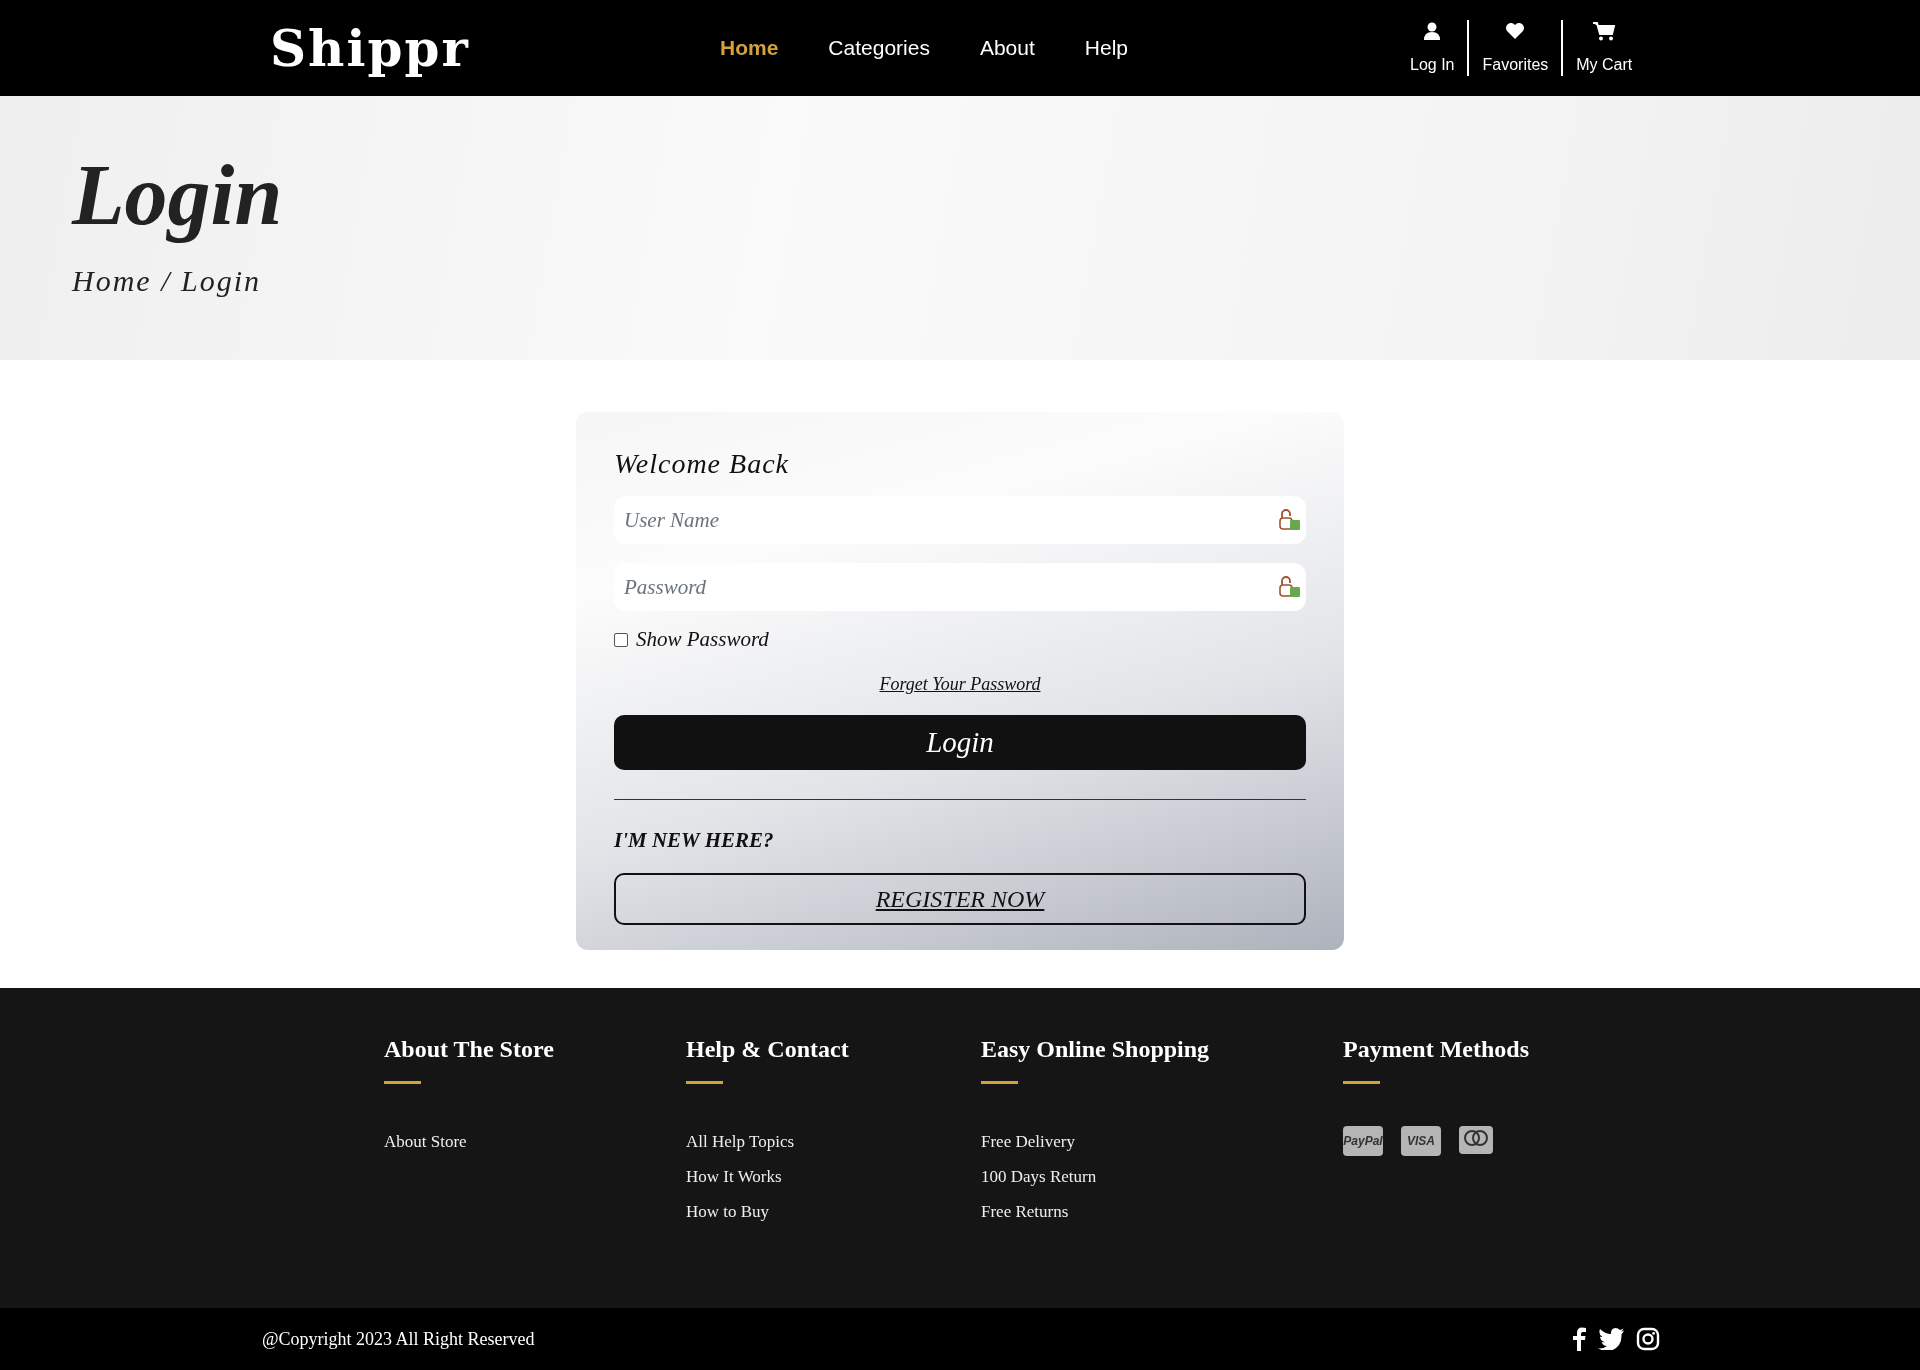 The image size is (1920, 1370). What do you see at coordinates (398, 1339) in the screenshot?
I see `copyright-text: @Copyright 2023 All Right Reserved` at bounding box center [398, 1339].